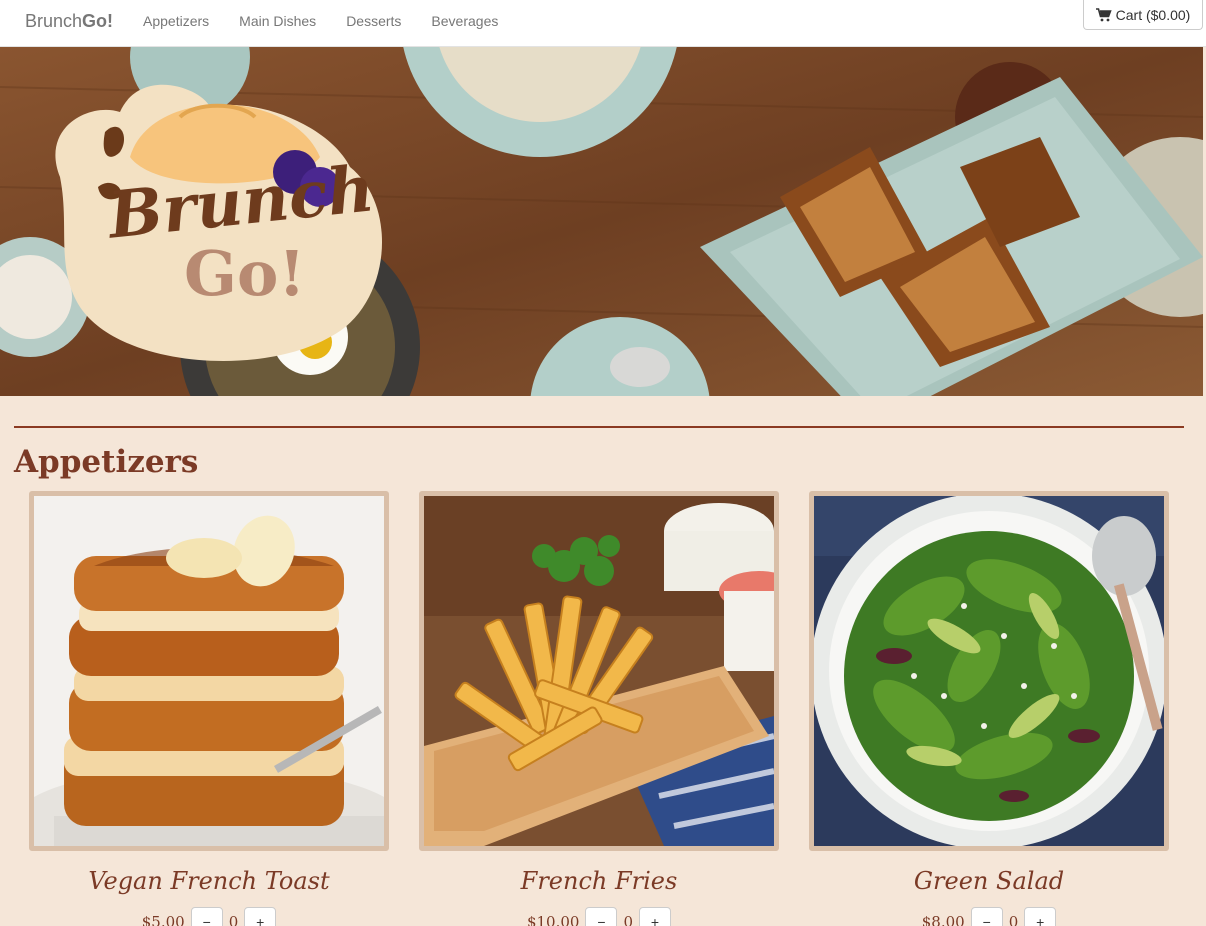 The image size is (1206, 926). Describe the element at coordinates (106, 462) in the screenshot. I see `section-title-appetizers: Appetizers` at that location.